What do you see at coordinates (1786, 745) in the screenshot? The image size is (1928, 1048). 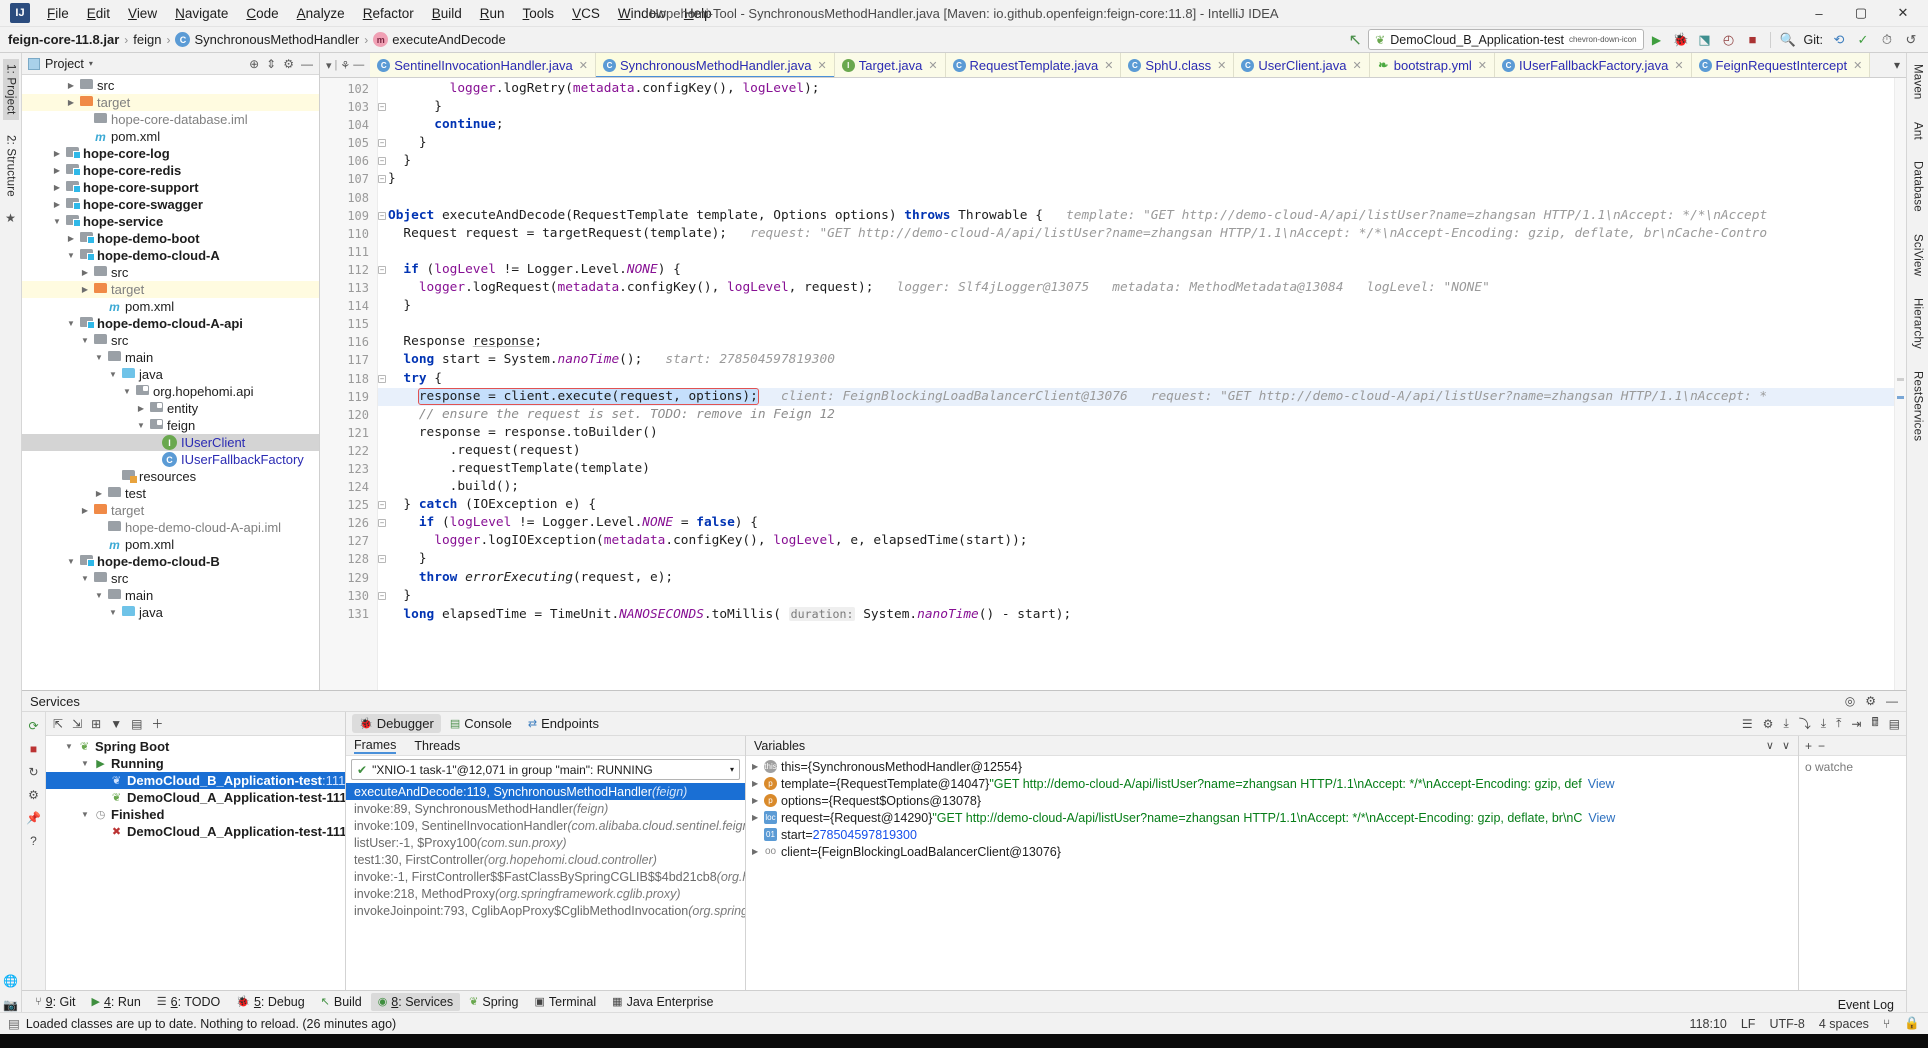 I see `hide-icon: ∨` at bounding box center [1786, 745].